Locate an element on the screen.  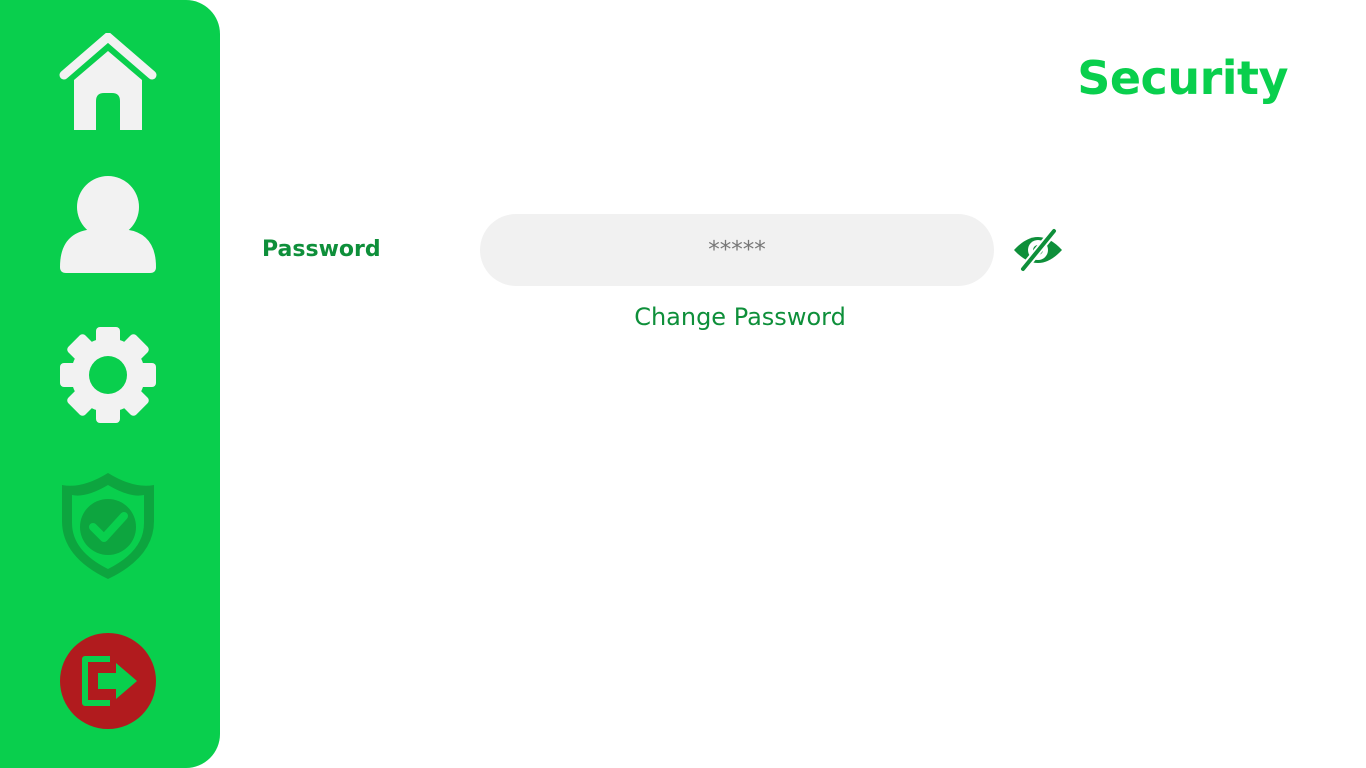
change-password-link: Change Password is located at coordinates (740, 317).